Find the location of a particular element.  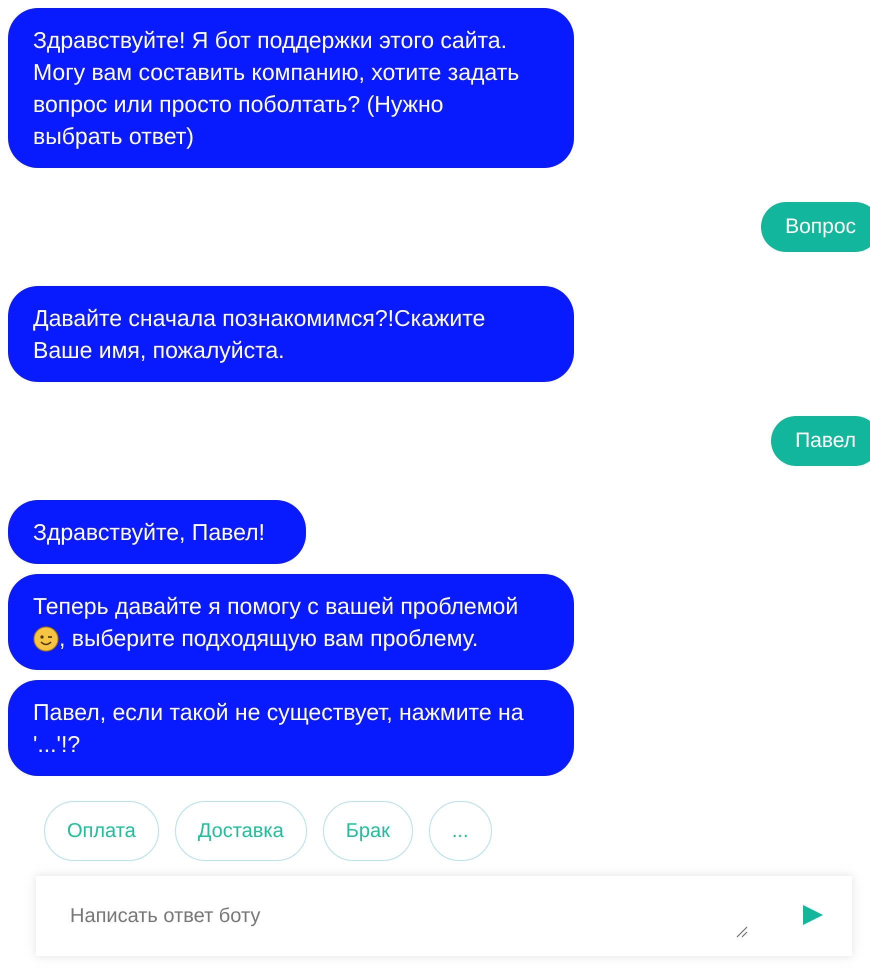

message-text: Здравствуйте, Павел! is located at coordinates (149, 532).